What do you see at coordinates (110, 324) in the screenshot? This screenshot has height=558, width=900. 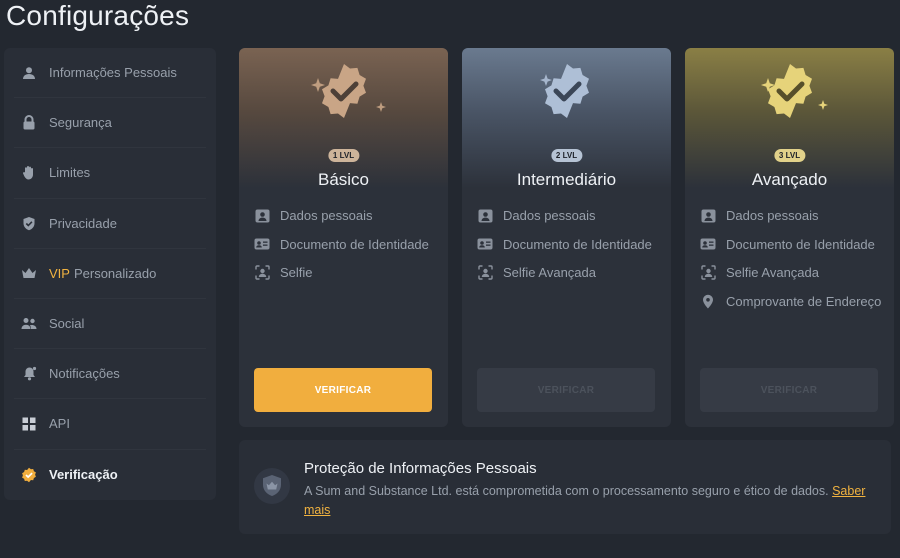 I see `sidebar-item-social: Social` at bounding box center [110, 324].